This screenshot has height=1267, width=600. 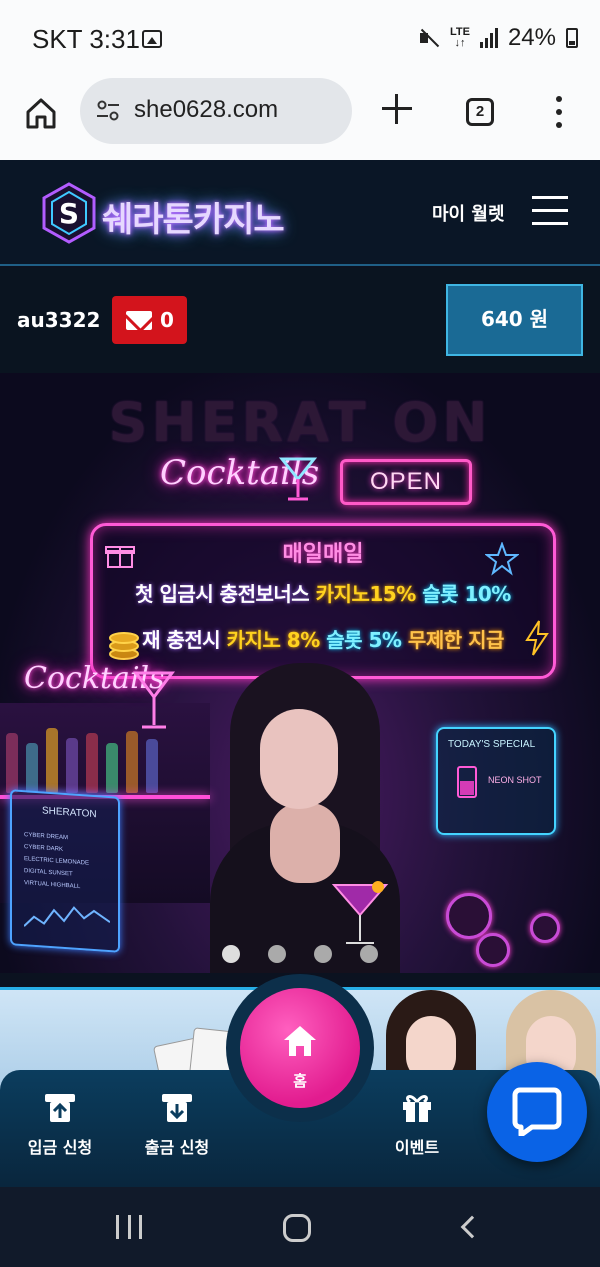 What do you see at coordinates (297, 1228) in the screenshot?
I see `system-home-icon` at bounding box center [297, 1228].